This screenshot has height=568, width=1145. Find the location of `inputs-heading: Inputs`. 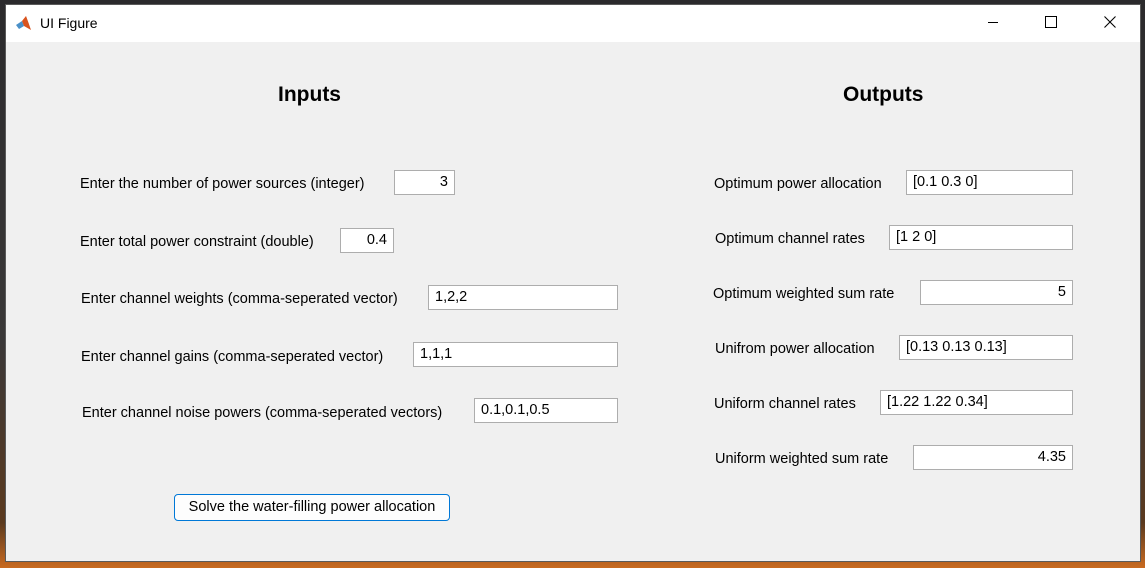

inputs-heading: Inputs is located at coordinates (309, 94).